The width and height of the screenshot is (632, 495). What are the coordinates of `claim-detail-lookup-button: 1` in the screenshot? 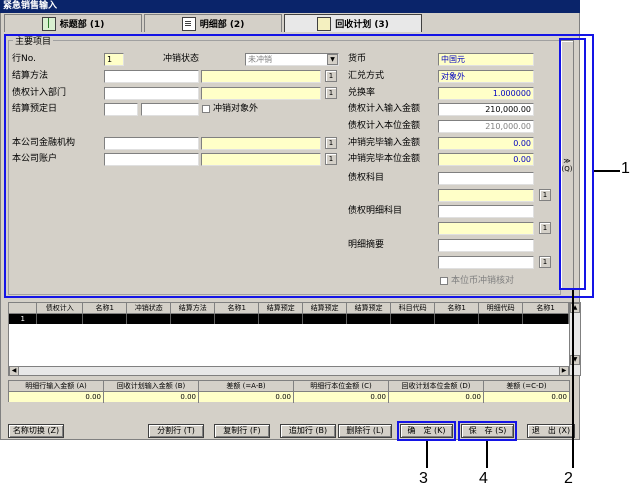 It's located at (545, 228).